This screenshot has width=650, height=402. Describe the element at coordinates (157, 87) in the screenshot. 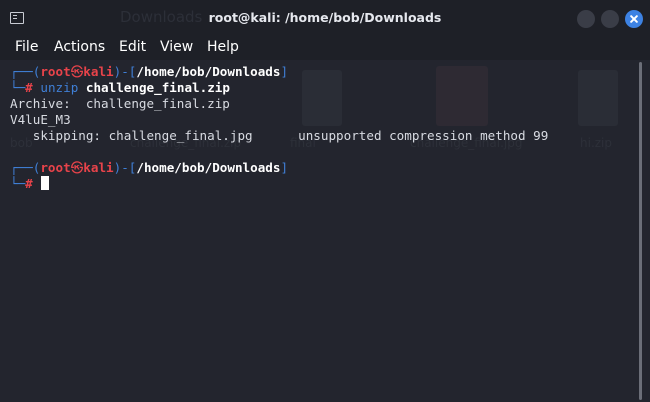

I see `command-argument: challenge_final.zip` at that location.